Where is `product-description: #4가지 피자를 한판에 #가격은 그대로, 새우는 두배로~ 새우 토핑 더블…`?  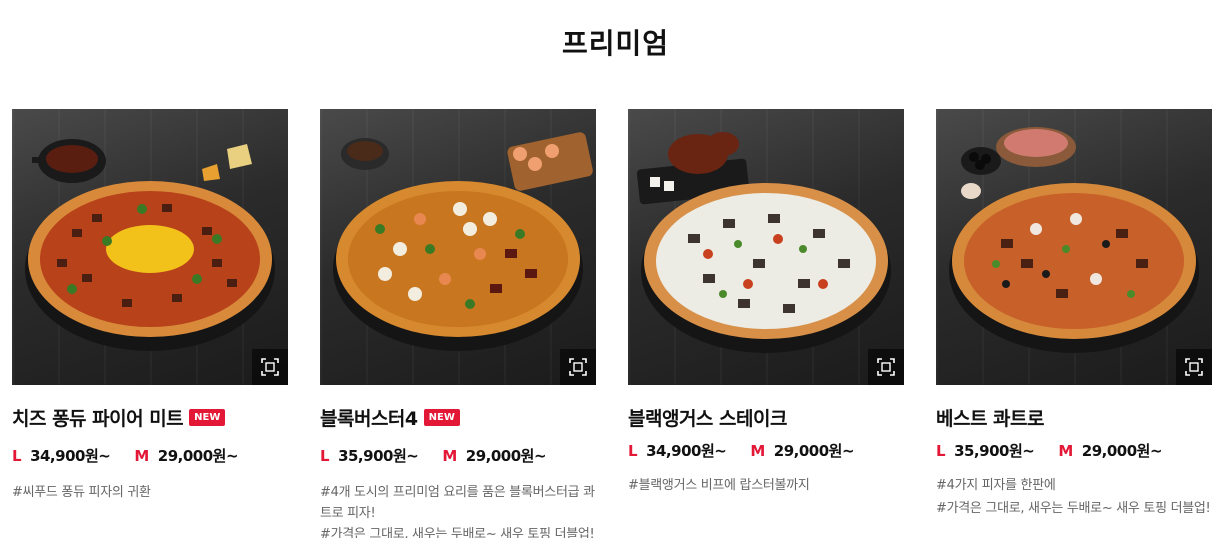
product-description: #4가지 피자를 한판에 #가격은 그대로, 새우는 두배로~ 새우 토핑 더블… is located at coordinates (1074, 497).